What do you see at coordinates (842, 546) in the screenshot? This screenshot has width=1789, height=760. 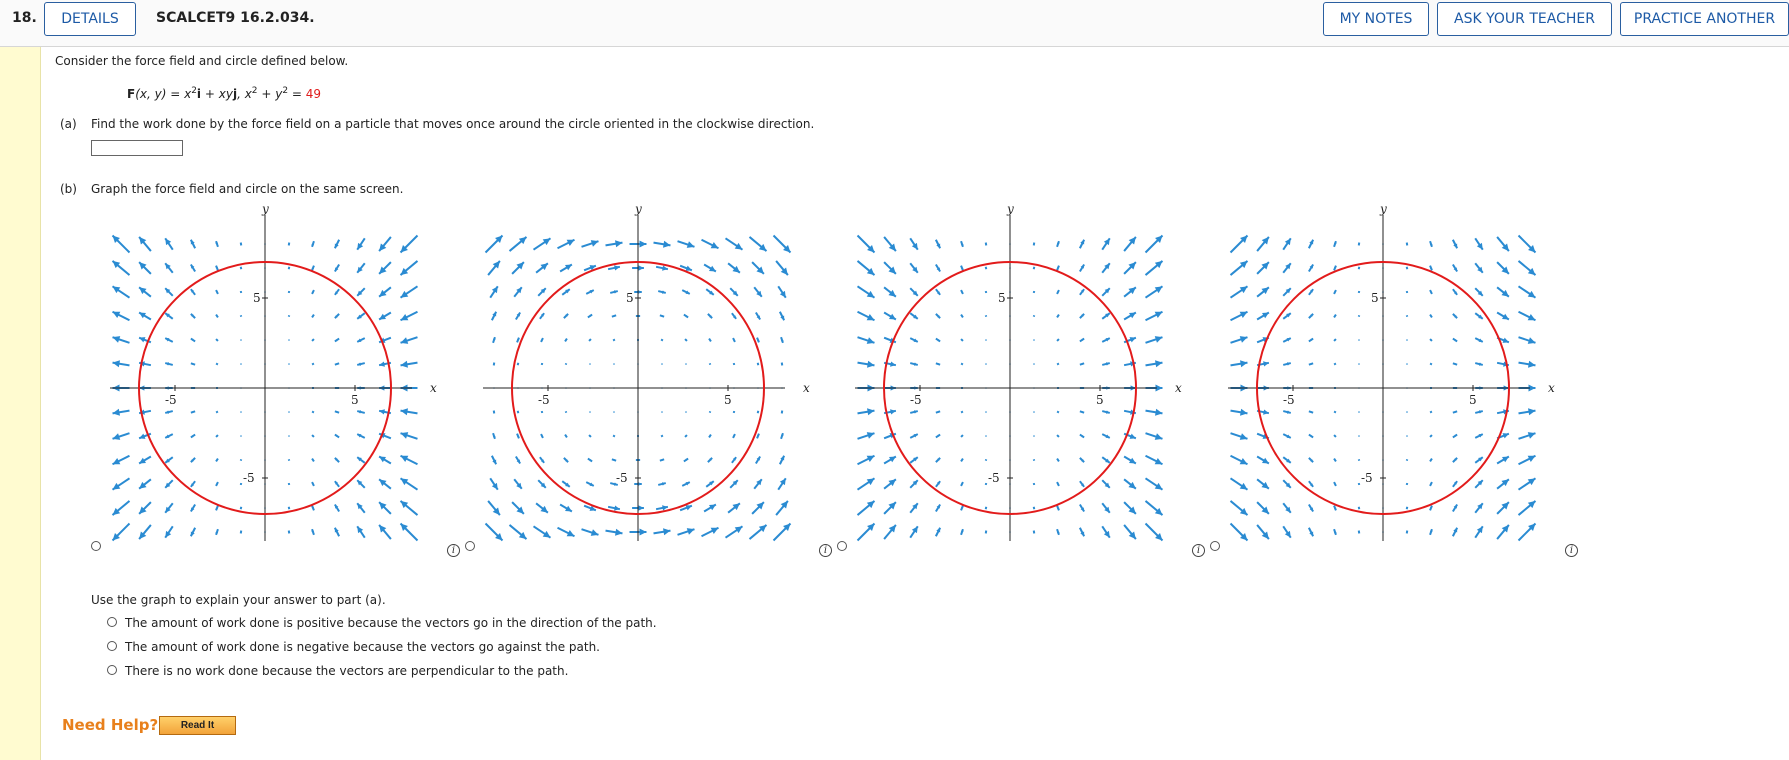 I see `graph-option-3-radio` at bounding box center [842, 546].